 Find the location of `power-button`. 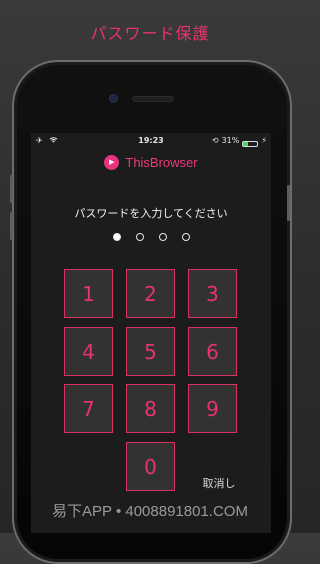

power-button is located at coordinates (288, 203).